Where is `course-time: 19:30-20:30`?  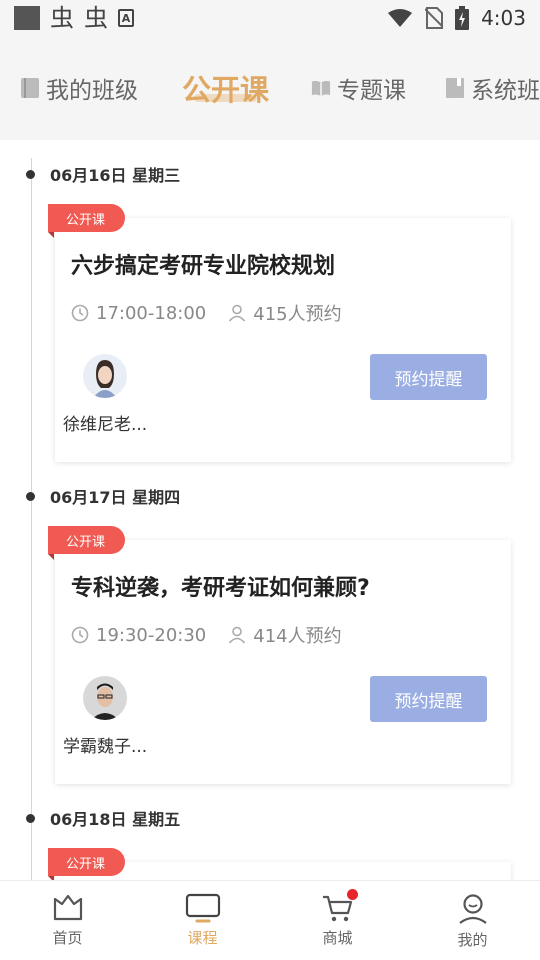
course-time: 19:30-20:30 is located at coordinates (151, 635).